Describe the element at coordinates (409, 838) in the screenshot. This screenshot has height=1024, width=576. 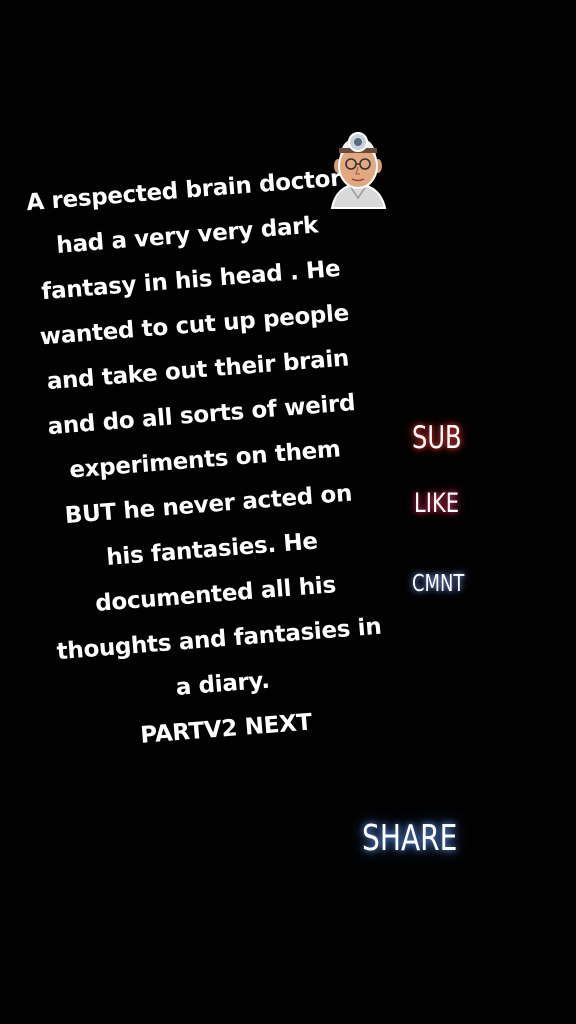
I see `share-button: SHARE` at that location.